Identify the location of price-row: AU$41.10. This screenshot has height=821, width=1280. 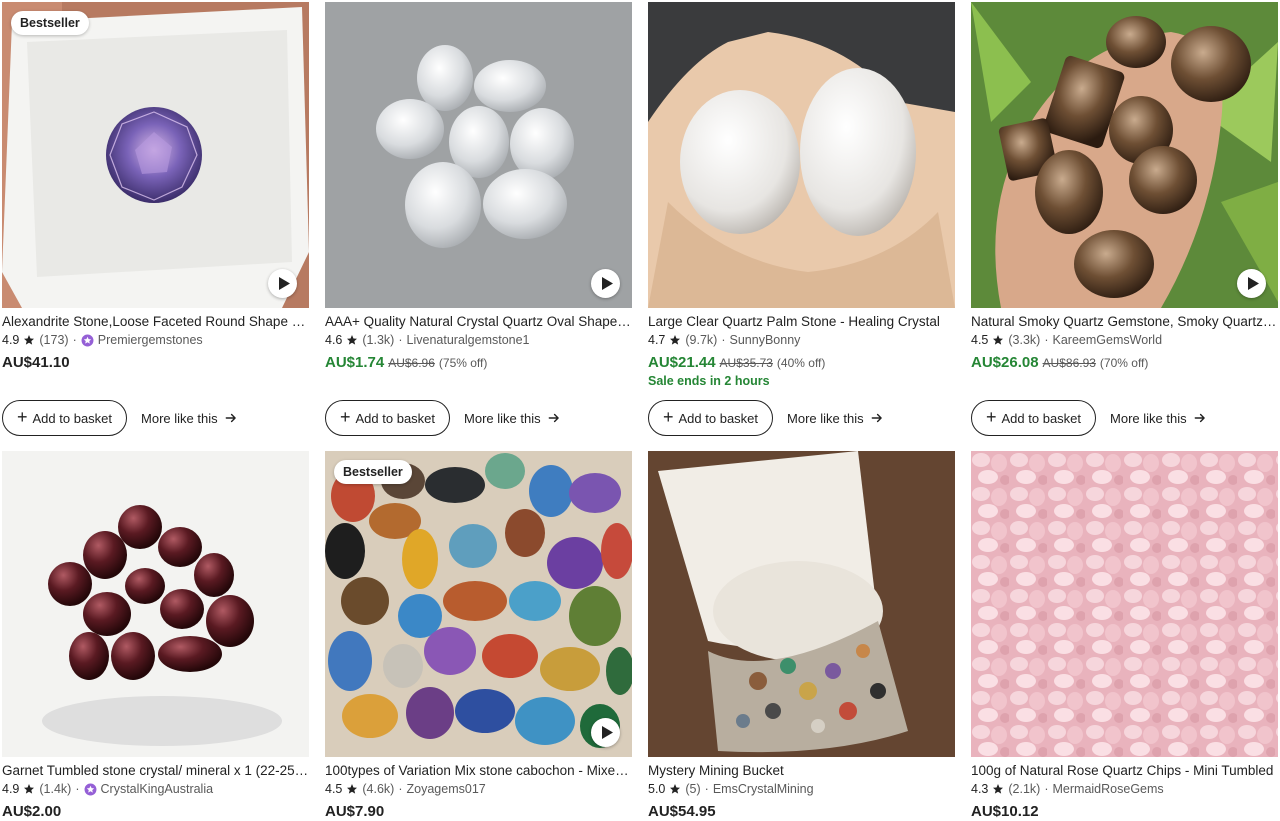
(155, 362).